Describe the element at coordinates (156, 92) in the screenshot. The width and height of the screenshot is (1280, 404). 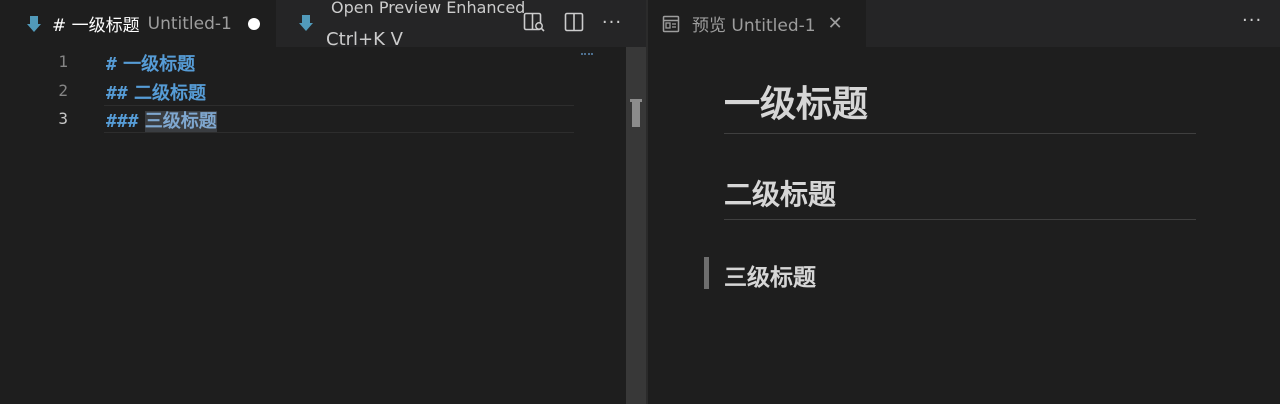
I see `code-line: ## 二级标题` at that location.